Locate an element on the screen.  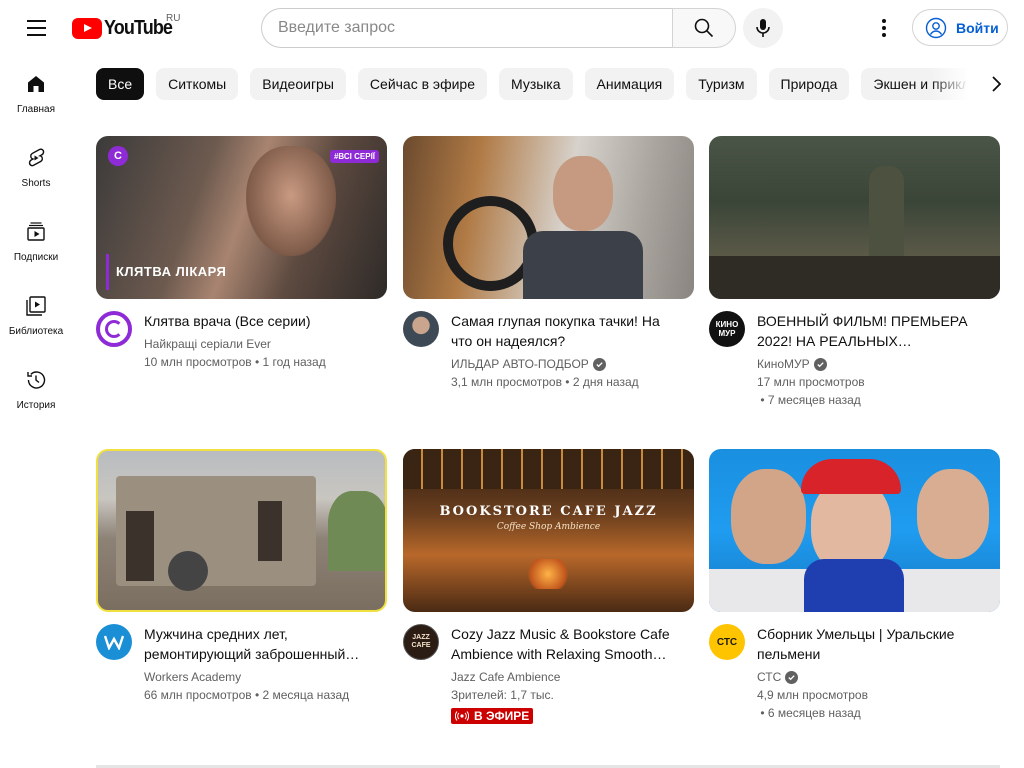
chip-tourism: Туризм is located at coordinates (721, 84).